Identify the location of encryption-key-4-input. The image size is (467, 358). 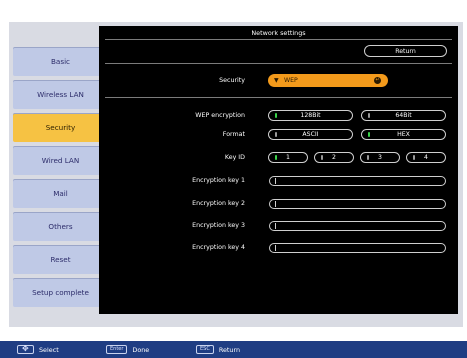
(357, 248).